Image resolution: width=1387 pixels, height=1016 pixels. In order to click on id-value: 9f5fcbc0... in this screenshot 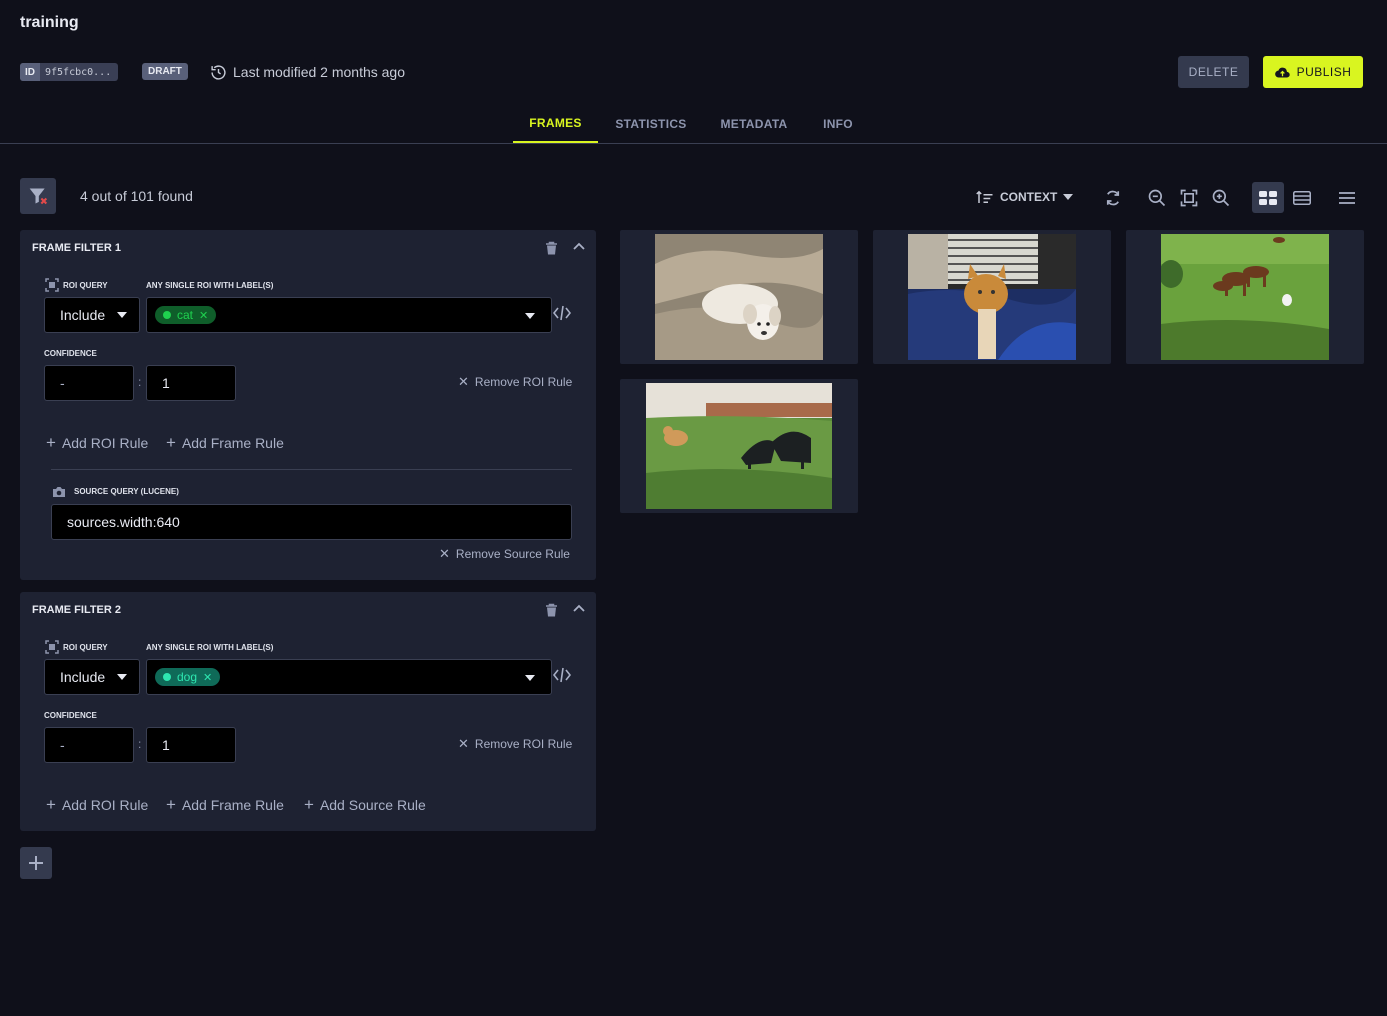, I will do `click(78, 72)`.